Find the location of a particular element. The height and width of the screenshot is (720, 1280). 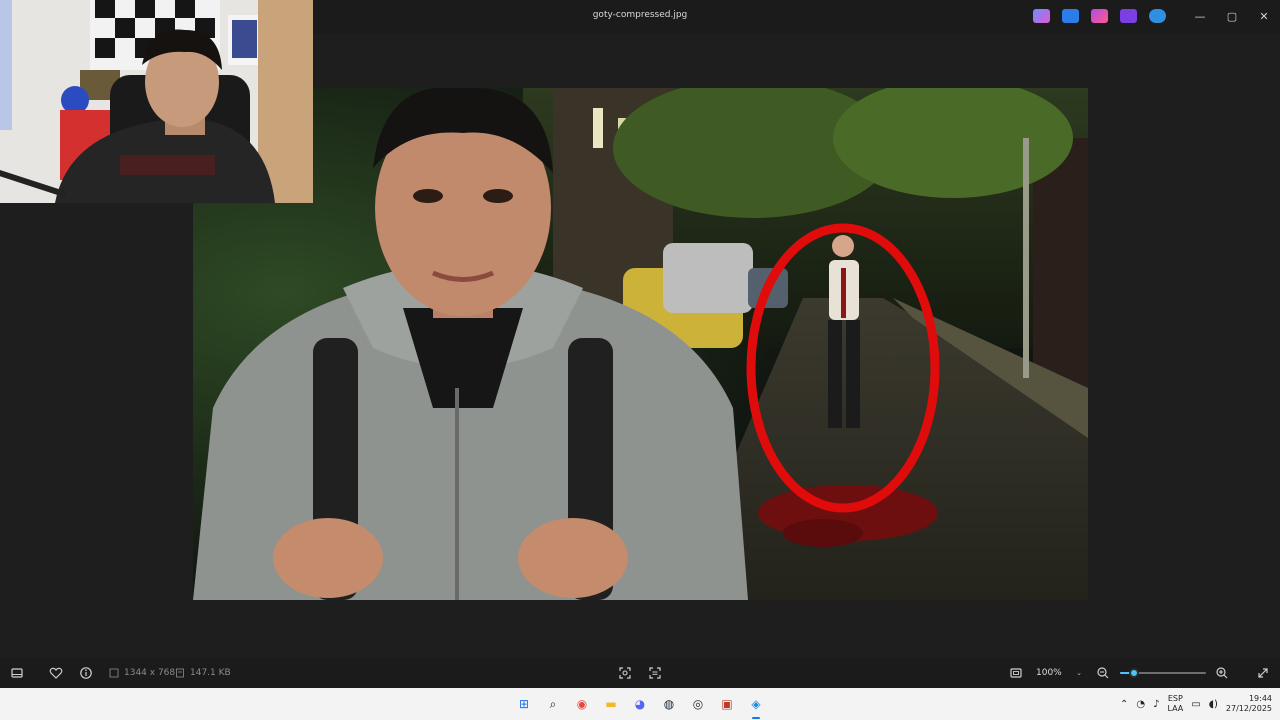

photos-taskbar-button: ◈ is located at coordinates (756, 705).